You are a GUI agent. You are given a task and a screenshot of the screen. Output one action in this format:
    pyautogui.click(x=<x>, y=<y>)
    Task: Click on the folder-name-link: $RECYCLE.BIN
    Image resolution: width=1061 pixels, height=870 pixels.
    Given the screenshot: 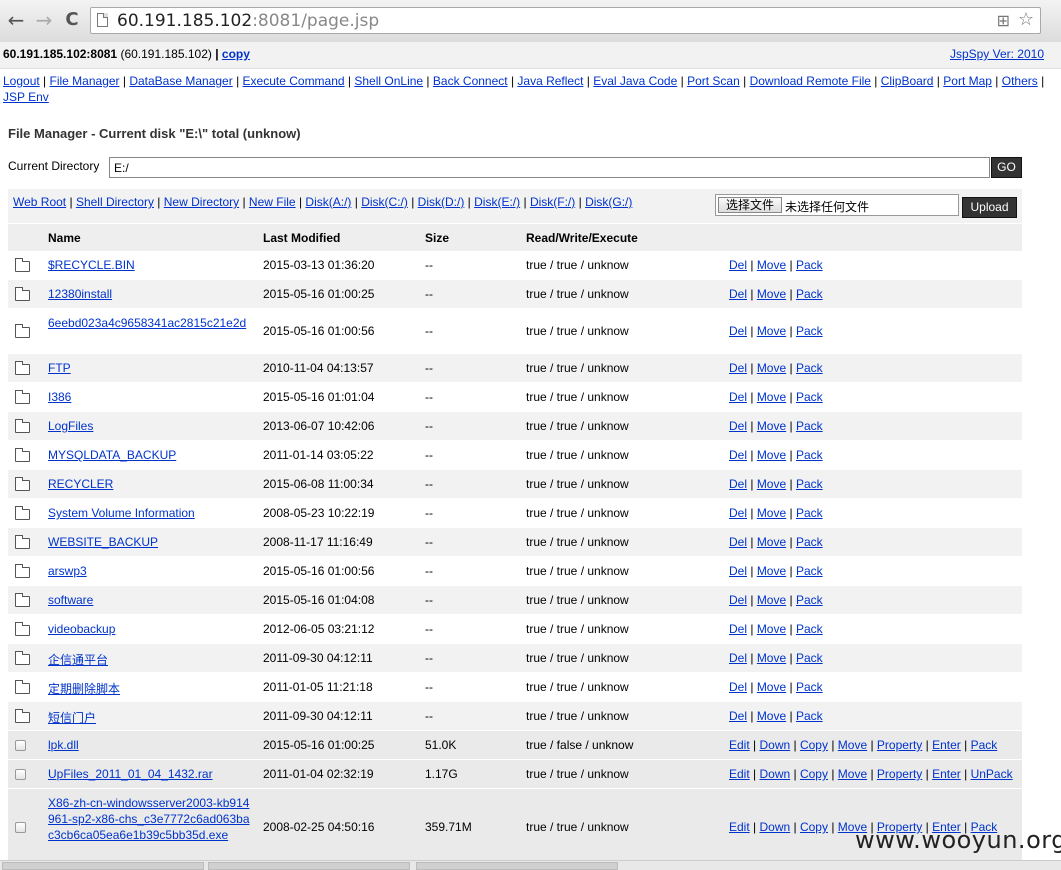 What is the action you would take?
    pyautogui.click(x=91, y=265)
    